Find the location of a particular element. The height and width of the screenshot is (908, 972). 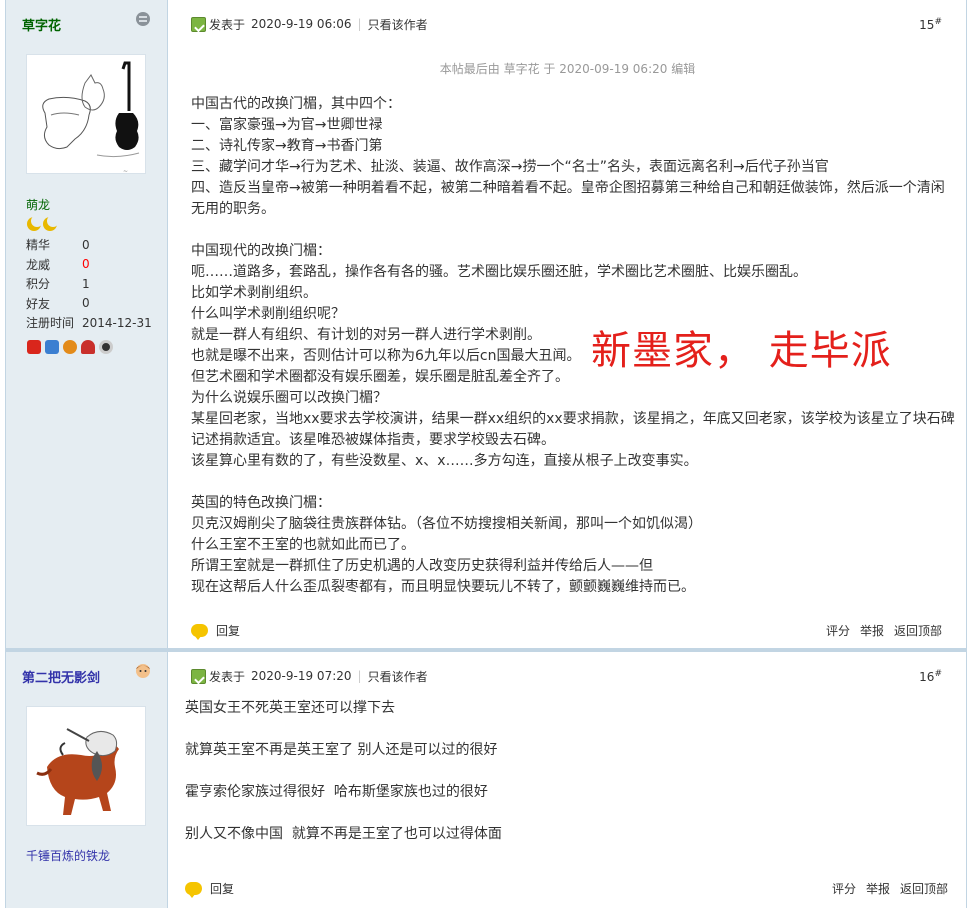

content-line: 一、富家豪强→为官→世卿世禄 is located at coordinates (287, 125).